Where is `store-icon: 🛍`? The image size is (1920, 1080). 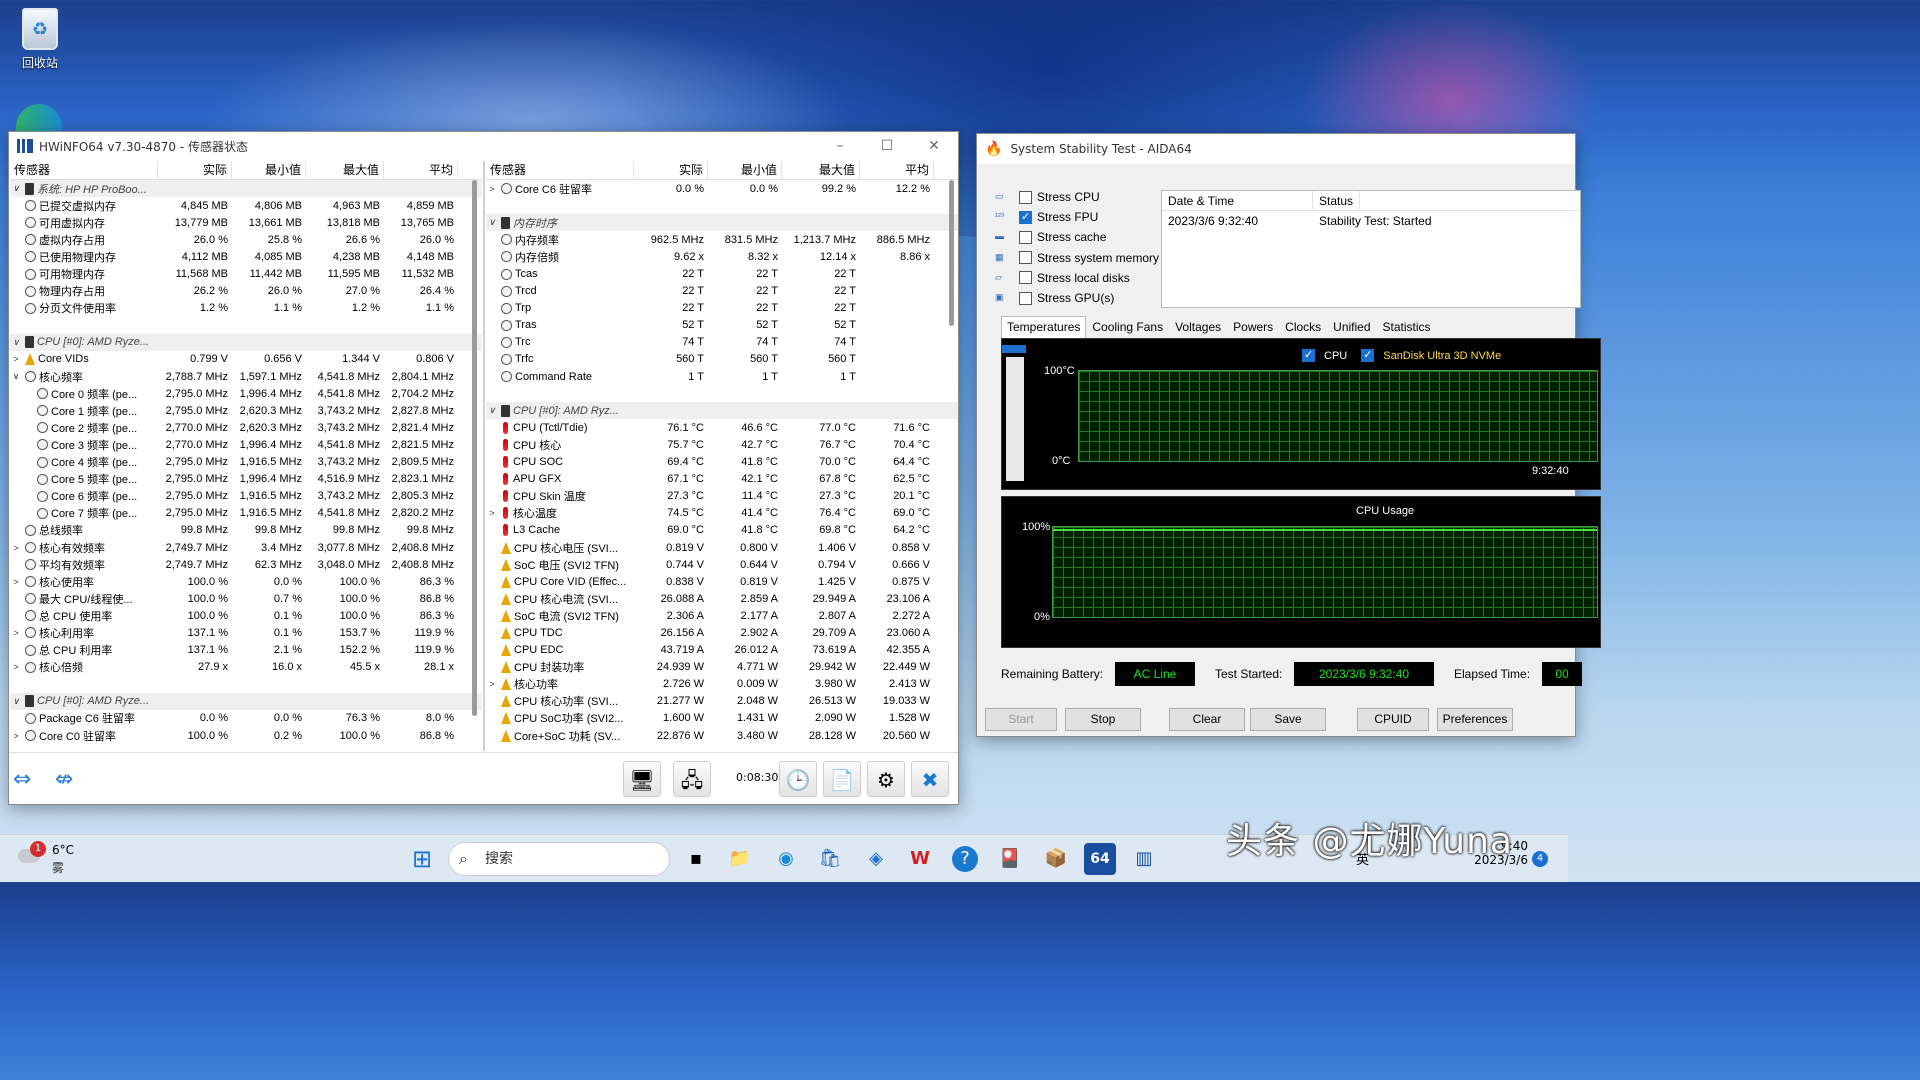
store-icon: 🛍 is located at coordinates (830, 859).